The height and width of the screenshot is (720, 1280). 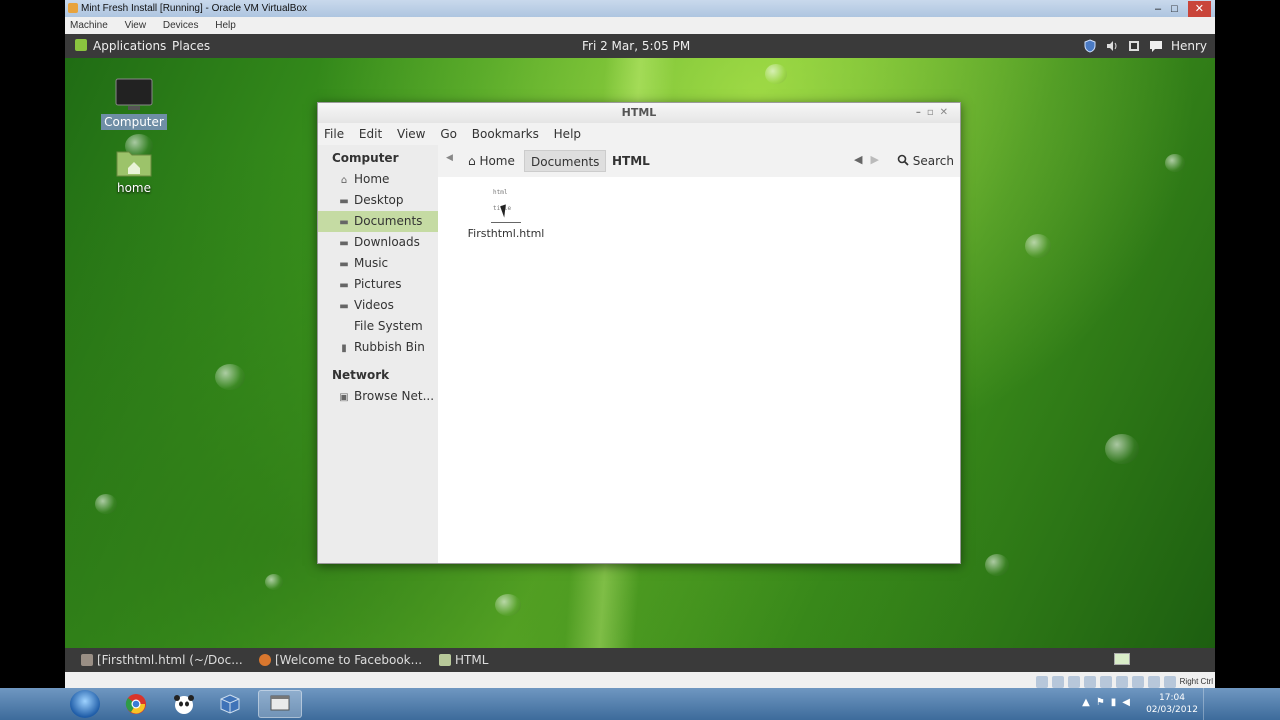 What do you see at coordinates (1122, 659) in the screenshot?
I see `workspace-switcher` at bounding box center [1122, 659].